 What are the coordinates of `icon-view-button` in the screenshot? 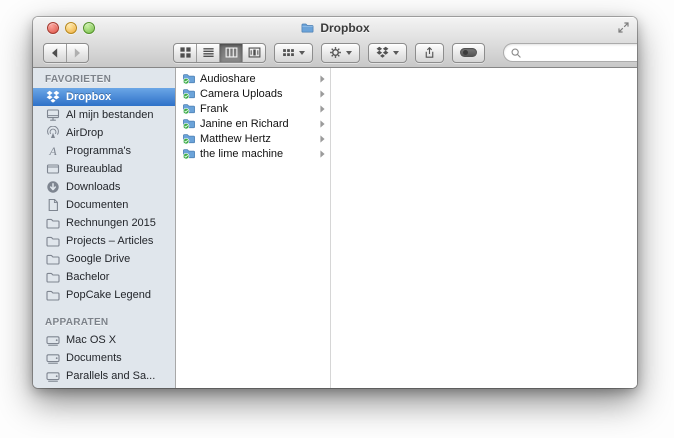 It's located at (185, 53).